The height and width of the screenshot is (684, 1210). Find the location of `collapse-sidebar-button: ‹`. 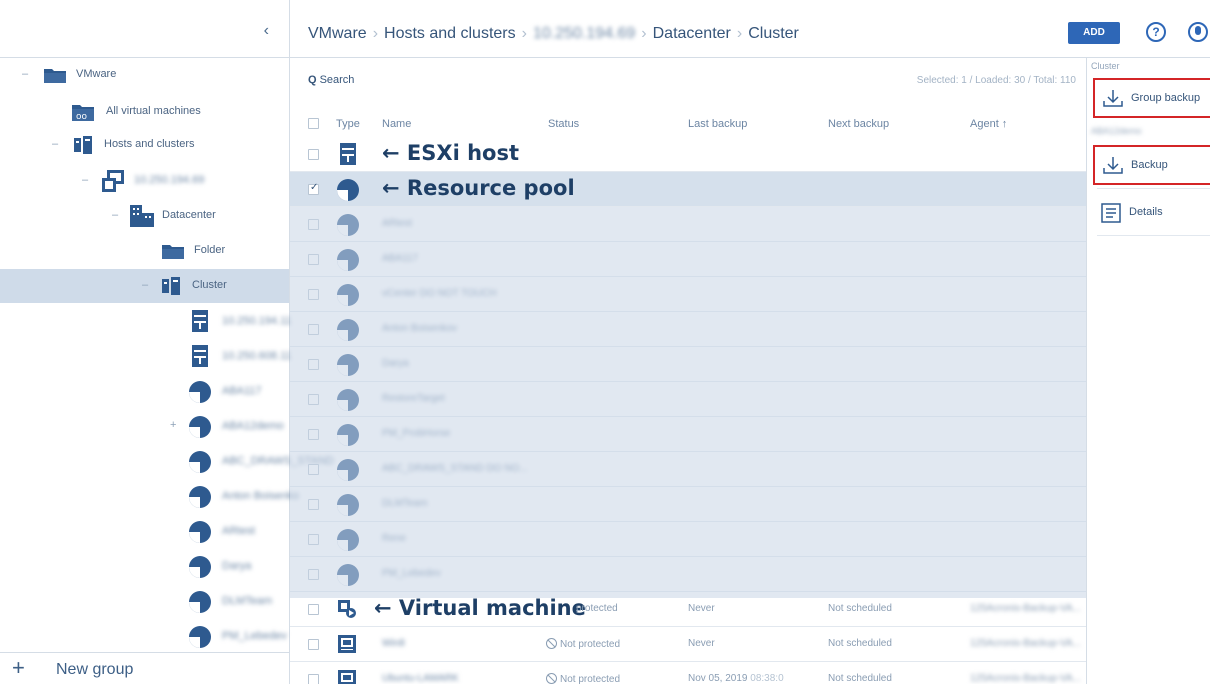

collapse-sidebar-button: ‹ is located at coordinates (266, 31).